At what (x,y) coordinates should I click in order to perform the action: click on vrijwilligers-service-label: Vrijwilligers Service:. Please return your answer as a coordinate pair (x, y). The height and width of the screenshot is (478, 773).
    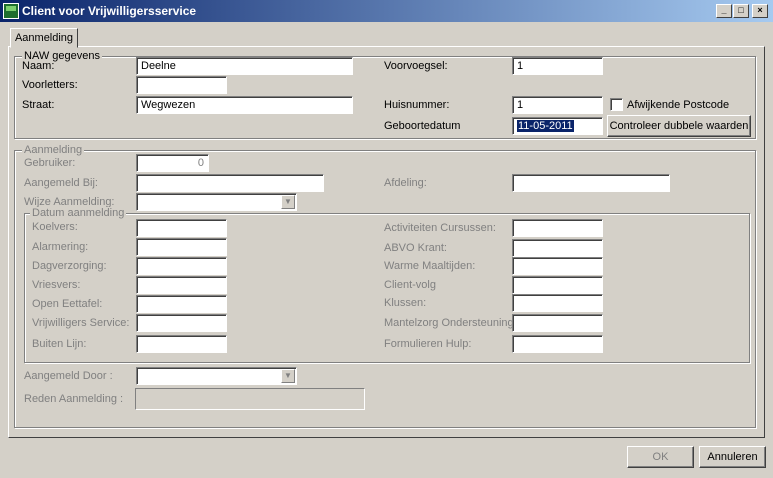
    Looking at the image, I should click on (81, 323).